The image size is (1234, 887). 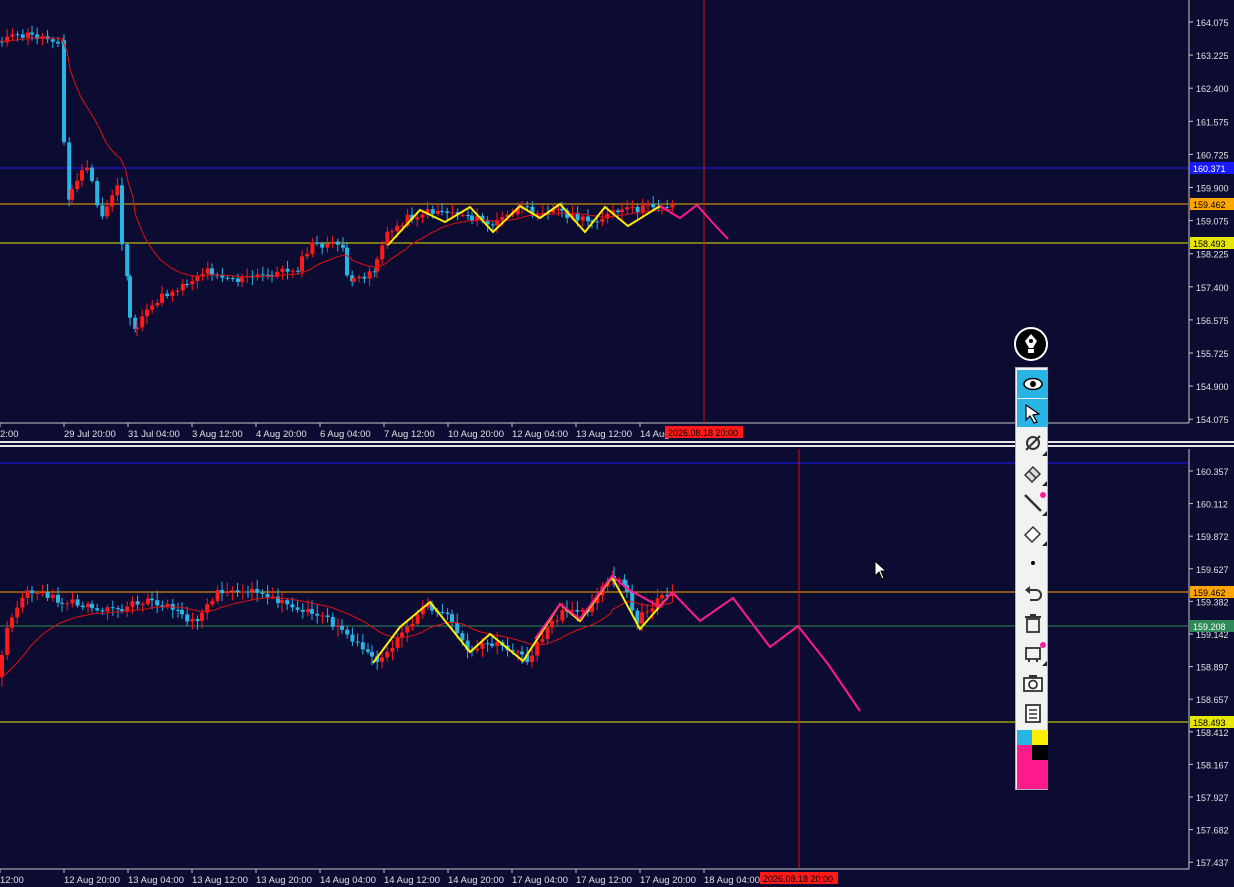 What do you see at coordinates (1032, 593) in the screenshot?
I see `undo-icon` at bounding box center [1032, 593].